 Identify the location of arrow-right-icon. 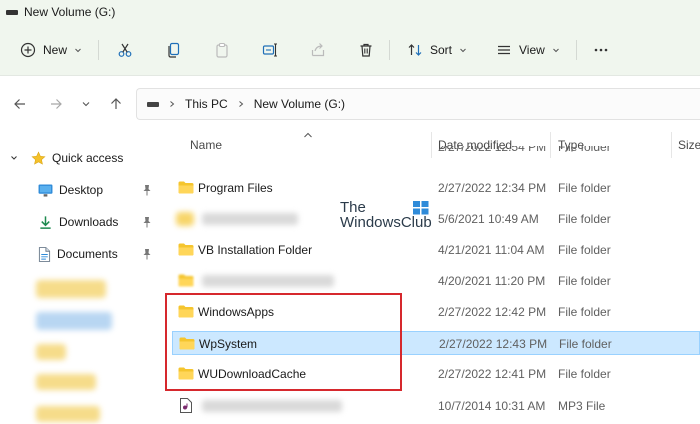
(56, 104).